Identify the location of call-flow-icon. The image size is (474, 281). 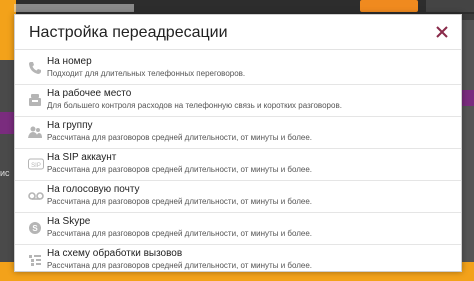
(35, 260).